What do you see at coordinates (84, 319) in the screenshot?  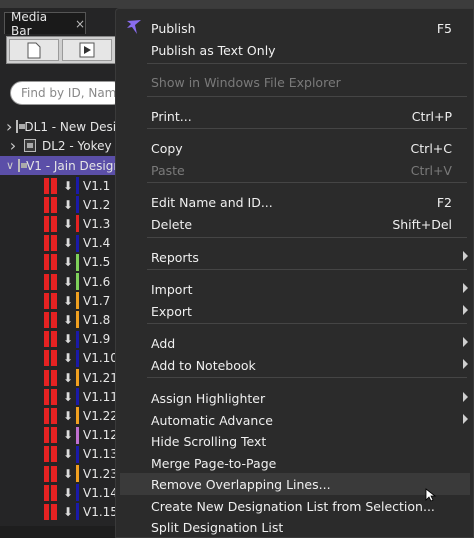 I see `list-item: ⬇ V1.8` at bounding box center [84, 319].